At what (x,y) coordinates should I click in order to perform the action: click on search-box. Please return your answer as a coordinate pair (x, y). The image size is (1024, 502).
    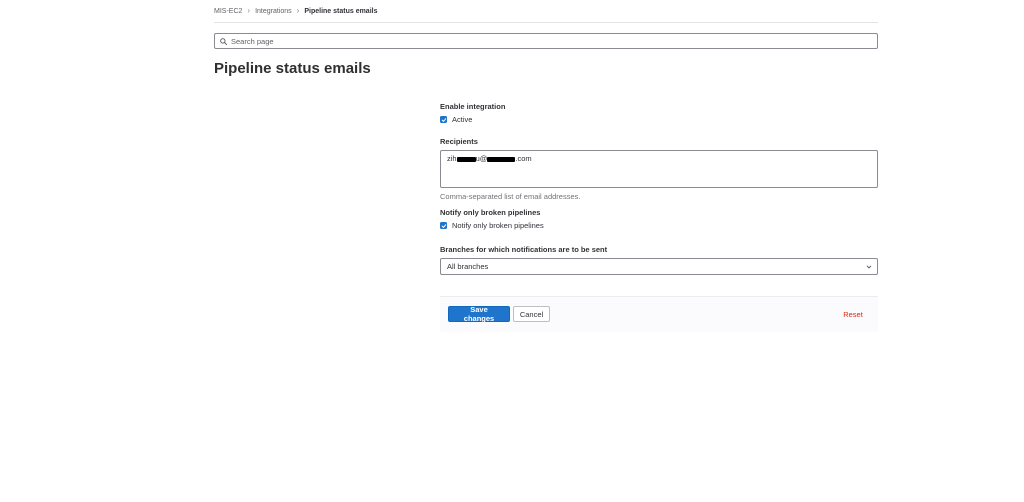
    Looking at the image, I should click on (546, 41).